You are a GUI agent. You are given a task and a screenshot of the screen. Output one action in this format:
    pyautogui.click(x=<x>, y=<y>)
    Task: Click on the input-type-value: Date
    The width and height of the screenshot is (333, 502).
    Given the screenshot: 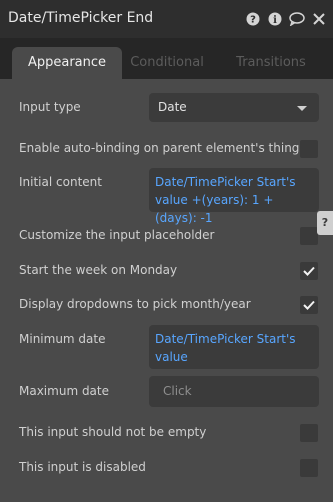 What is the action you would take?
    pyautogui.click(x=172, y=107)
    